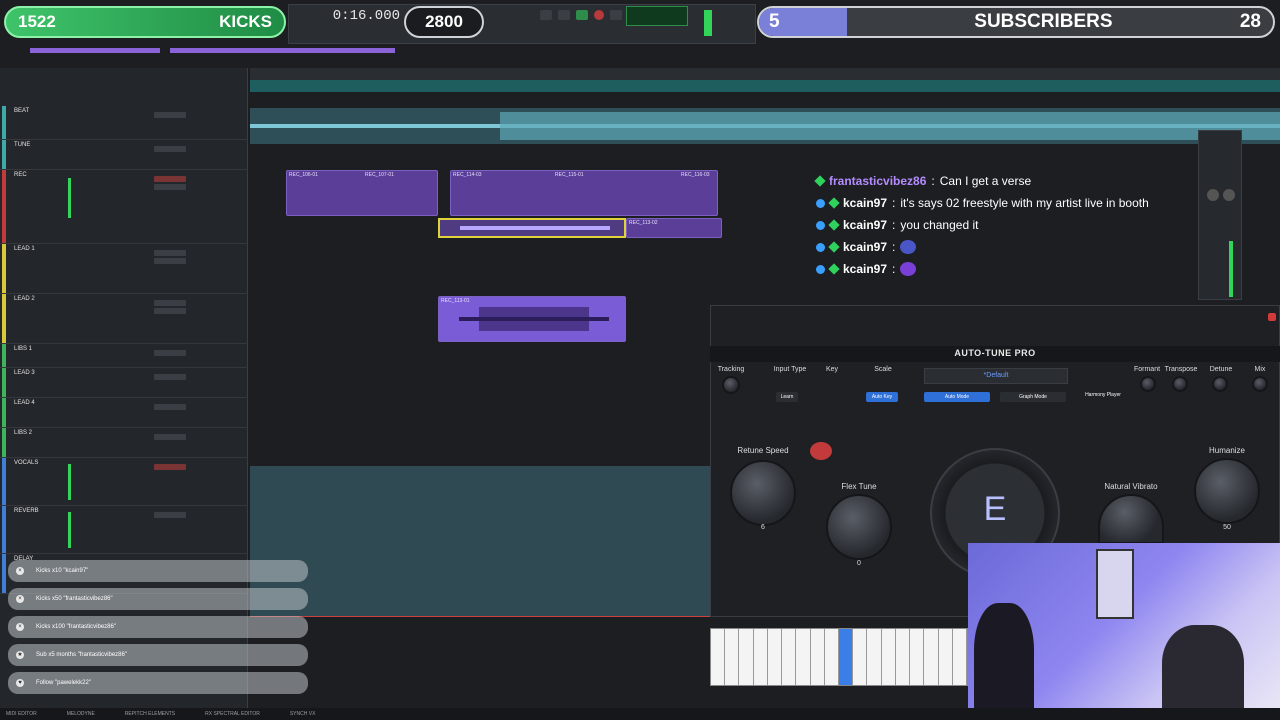 This screenshot has height=720, width=1280. I want to click on beat-waveform, so click(765, 126).